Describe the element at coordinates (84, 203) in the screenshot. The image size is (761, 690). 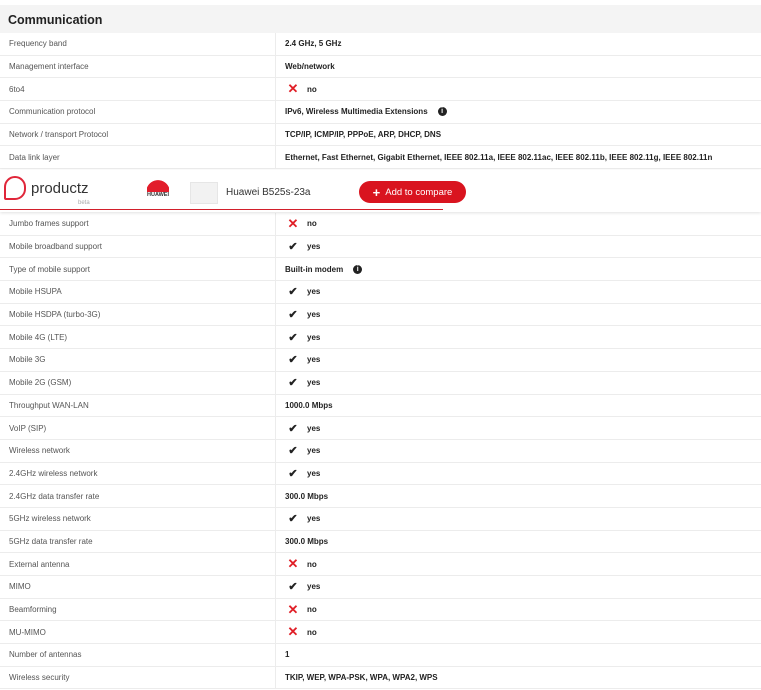
I see `beta-label: beta` at that location.